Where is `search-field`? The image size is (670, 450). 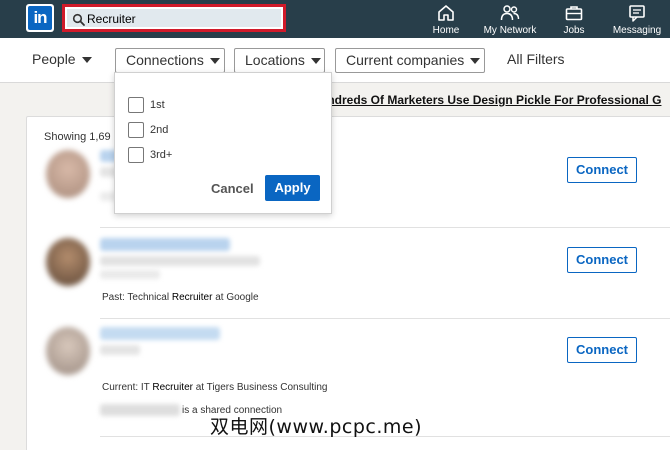 search-field is located at coordinates (174, 18).